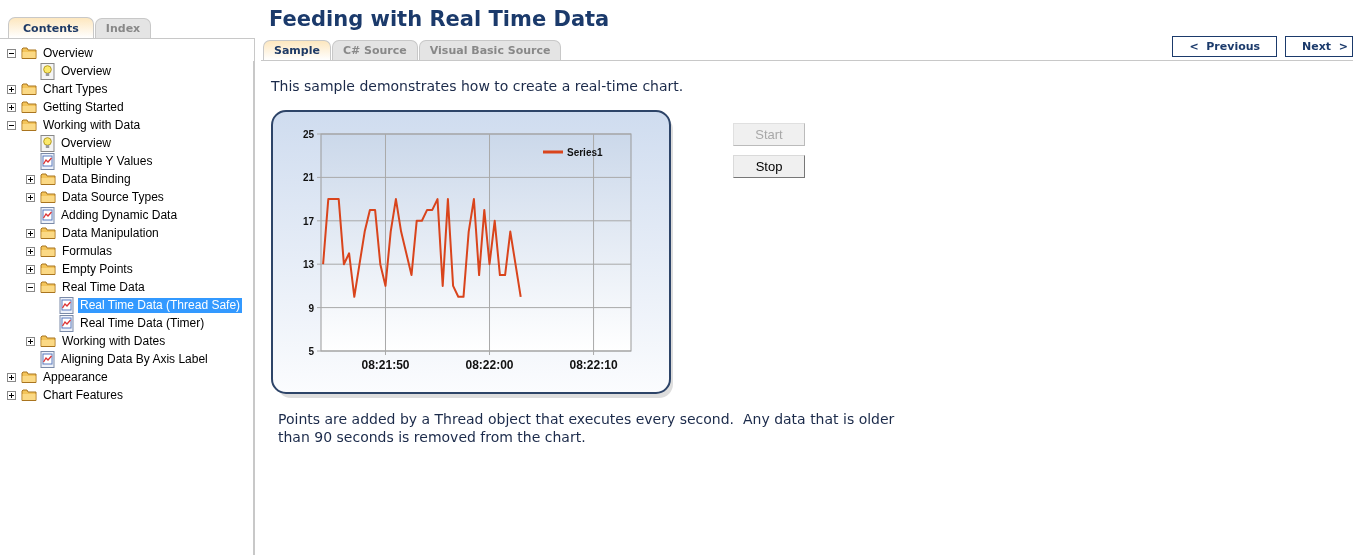 Image resolution: width=1353 pixels, height=555 pixels. I want to click on intro-text: This sample demonstrates how to create a real-time chart., so click(478, 86).